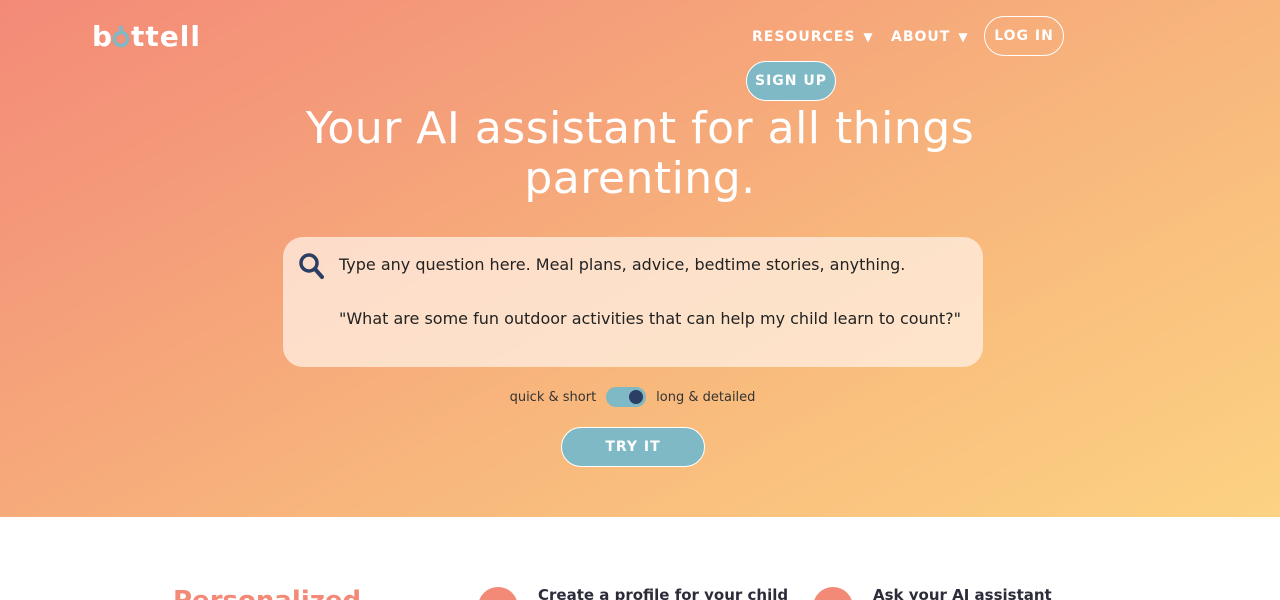 Image resolution: width=1280 pixels, height=600 pixels. I want to click on nav-about-label: ABOUT, so click(921, 37).